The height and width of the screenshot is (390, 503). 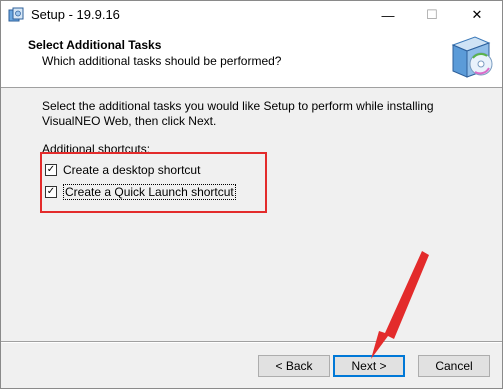 I want to click on back-button: < Back, so click(x=294, y=366).